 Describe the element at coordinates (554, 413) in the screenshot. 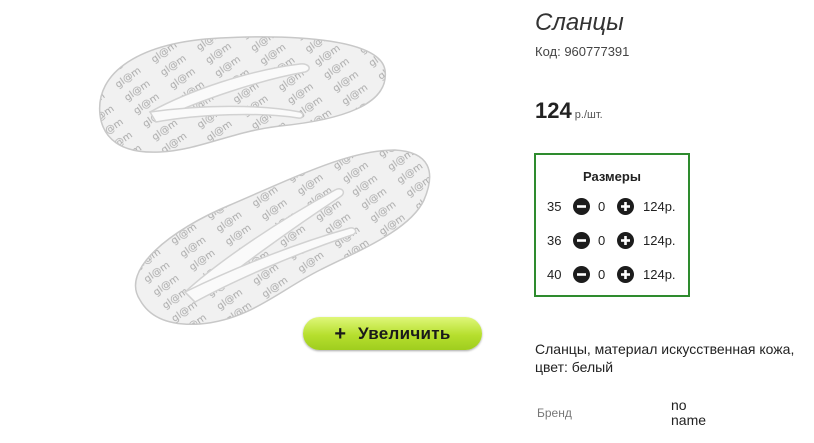

I see `brand-label: Бренд` at that location.